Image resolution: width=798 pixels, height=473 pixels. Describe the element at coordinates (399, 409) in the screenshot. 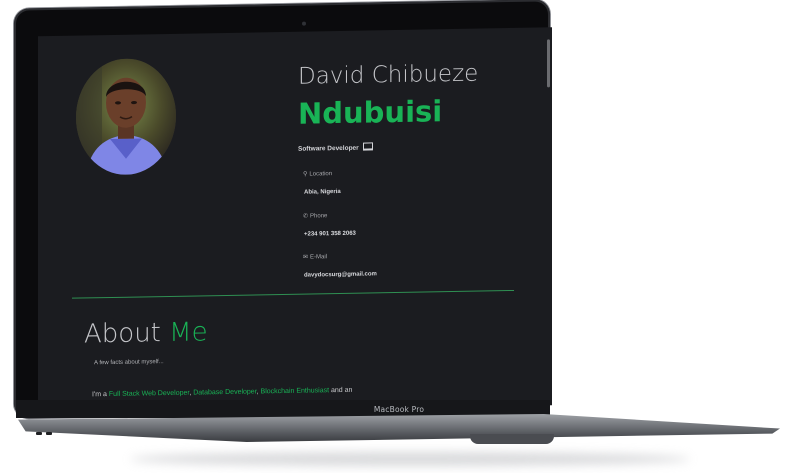

I see `device-label: MacBook Pro` at that location.